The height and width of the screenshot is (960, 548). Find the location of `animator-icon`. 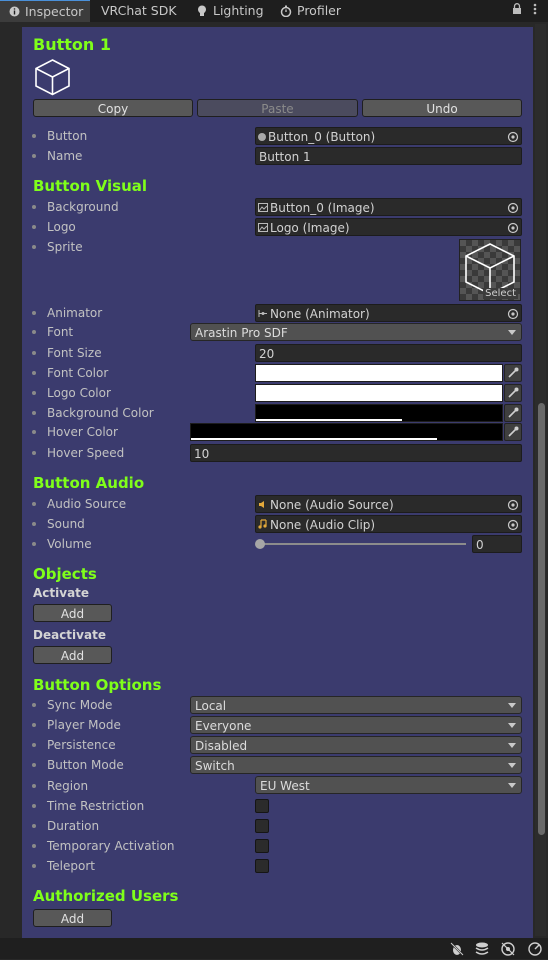

animator-icon is located at coordinates (263, 314).